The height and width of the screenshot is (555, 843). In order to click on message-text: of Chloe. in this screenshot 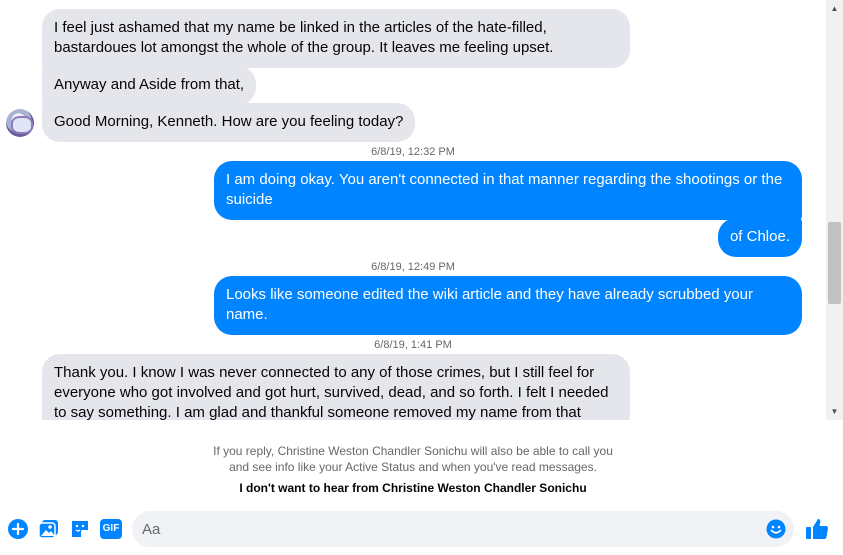, I will do `click(759, 236)`.